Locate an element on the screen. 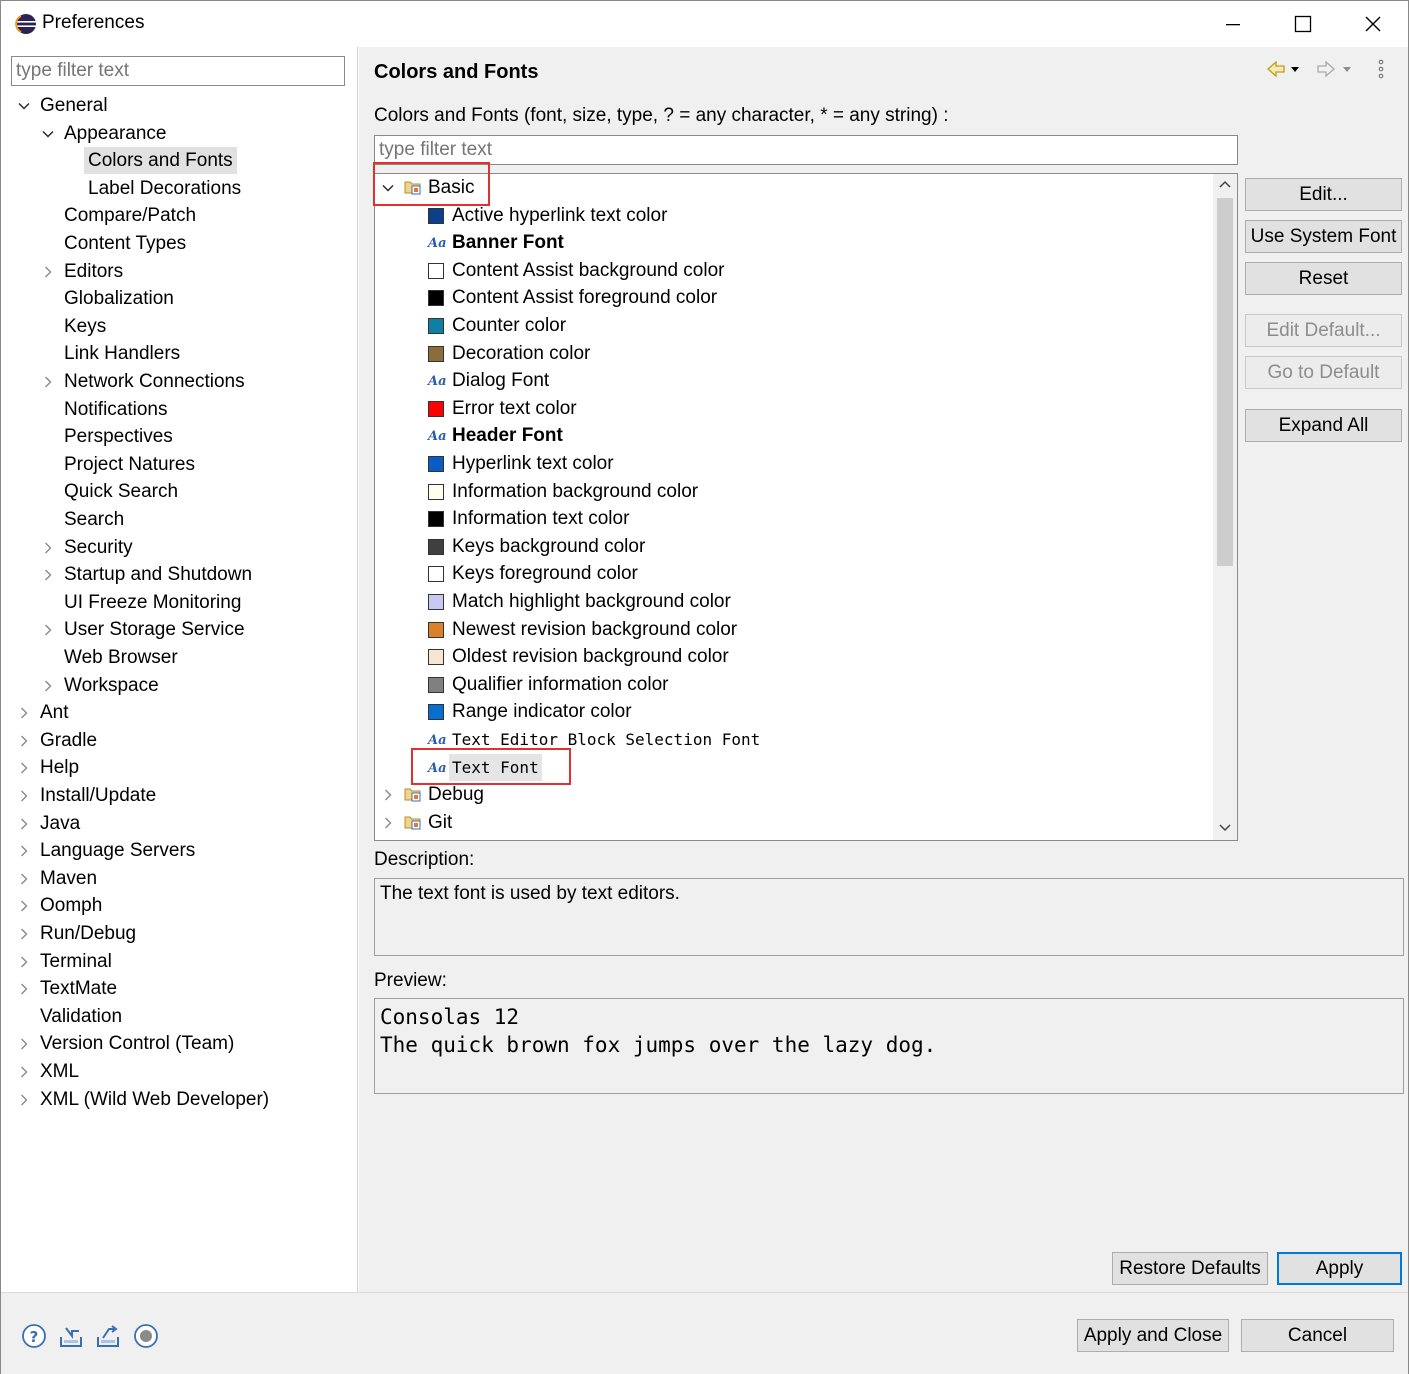 Image resolution: width=1409 pixels, height=1374 pixels. tree-category: Git is located at coordinates (794, 822).